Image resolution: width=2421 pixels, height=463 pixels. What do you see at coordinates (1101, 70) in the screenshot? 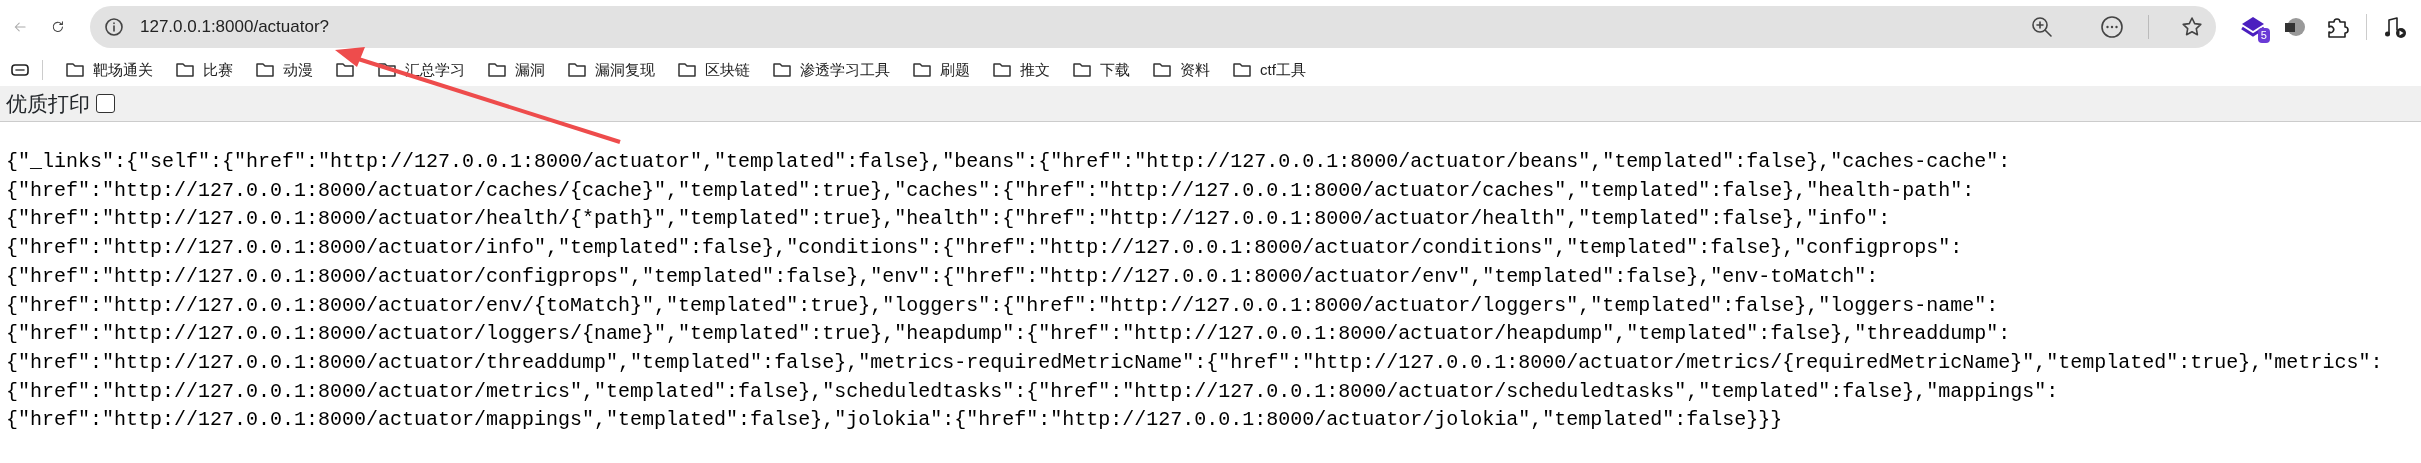
I see `bookmark: 下载` at bounding box center [1101, 70].